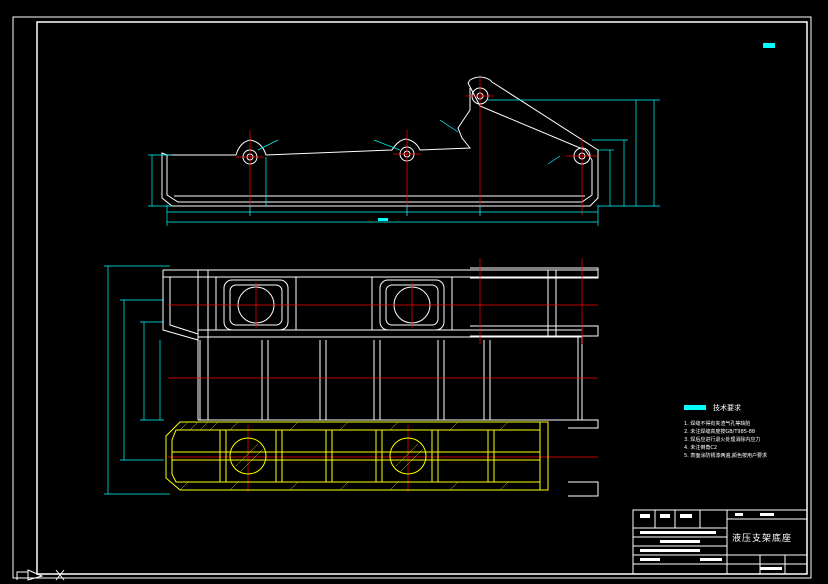 The height and width of the screenshot is (584, 828). I want to click on tech-req-item: 5. 表面涂防锈漆两遍,颜色按用户要求, so click(725, 456).